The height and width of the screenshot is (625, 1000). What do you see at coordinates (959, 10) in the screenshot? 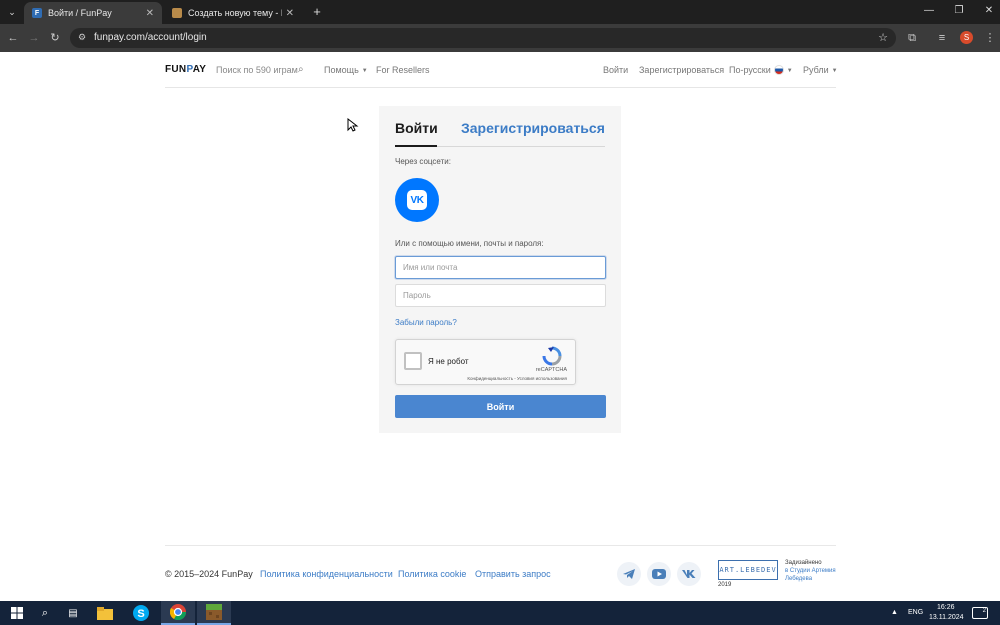
I see `restore-icon: ❐` at bounding box center [959, 10].